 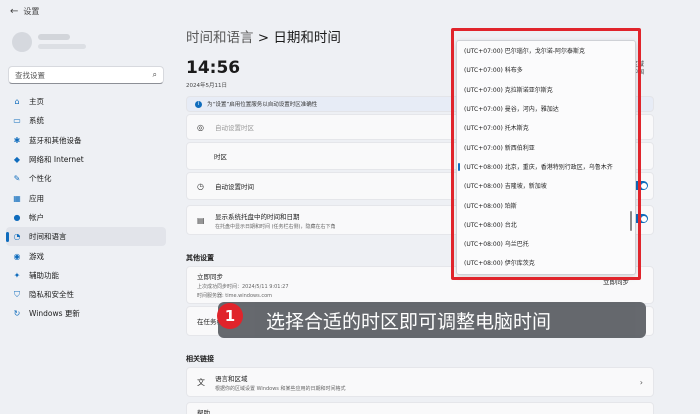 What do you see at coordinates (36, 256) in the screenshot?
I see `sidebar-item-label: 游戏` at bounding box center [36, 256].